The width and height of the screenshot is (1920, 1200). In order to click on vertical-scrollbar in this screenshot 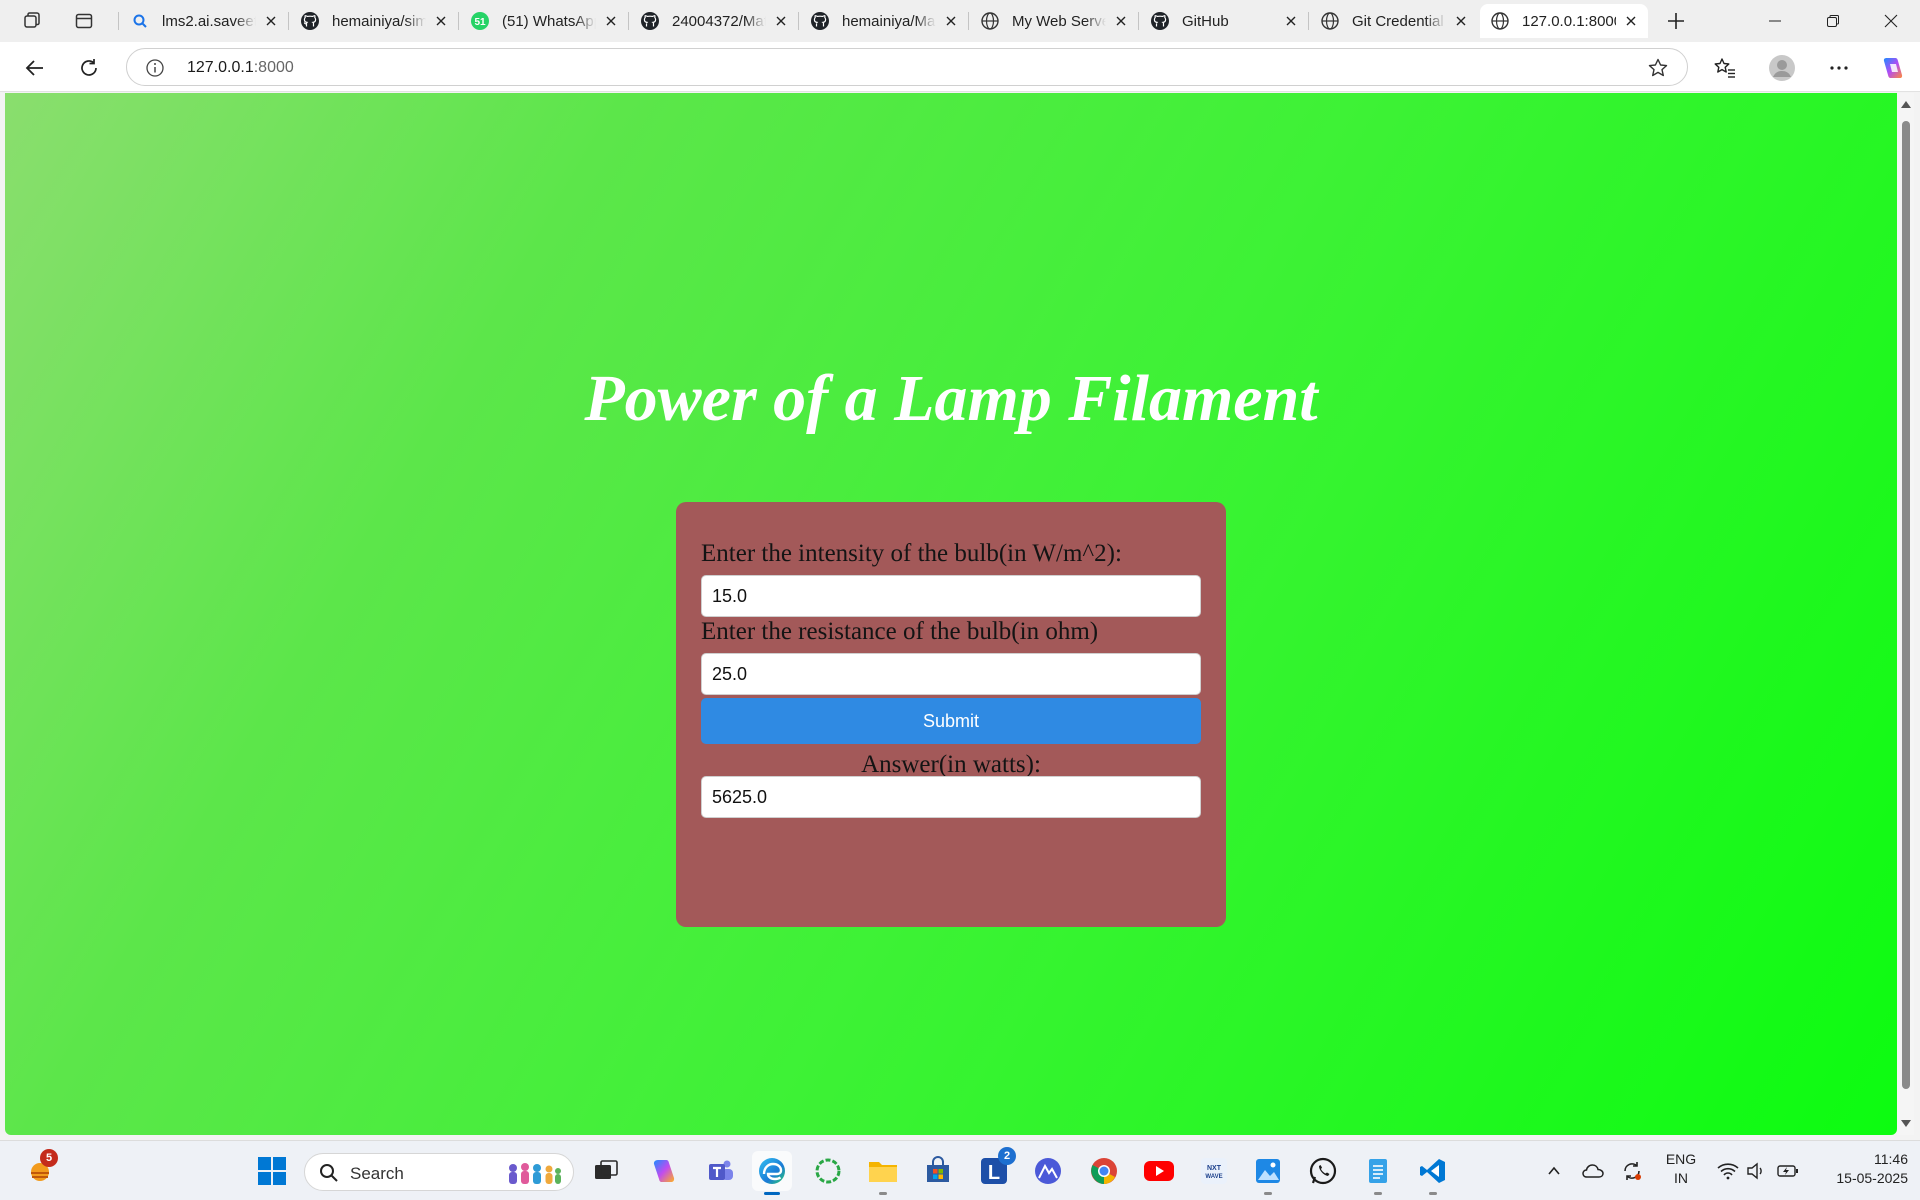, I will do `click(1905, 614)`.